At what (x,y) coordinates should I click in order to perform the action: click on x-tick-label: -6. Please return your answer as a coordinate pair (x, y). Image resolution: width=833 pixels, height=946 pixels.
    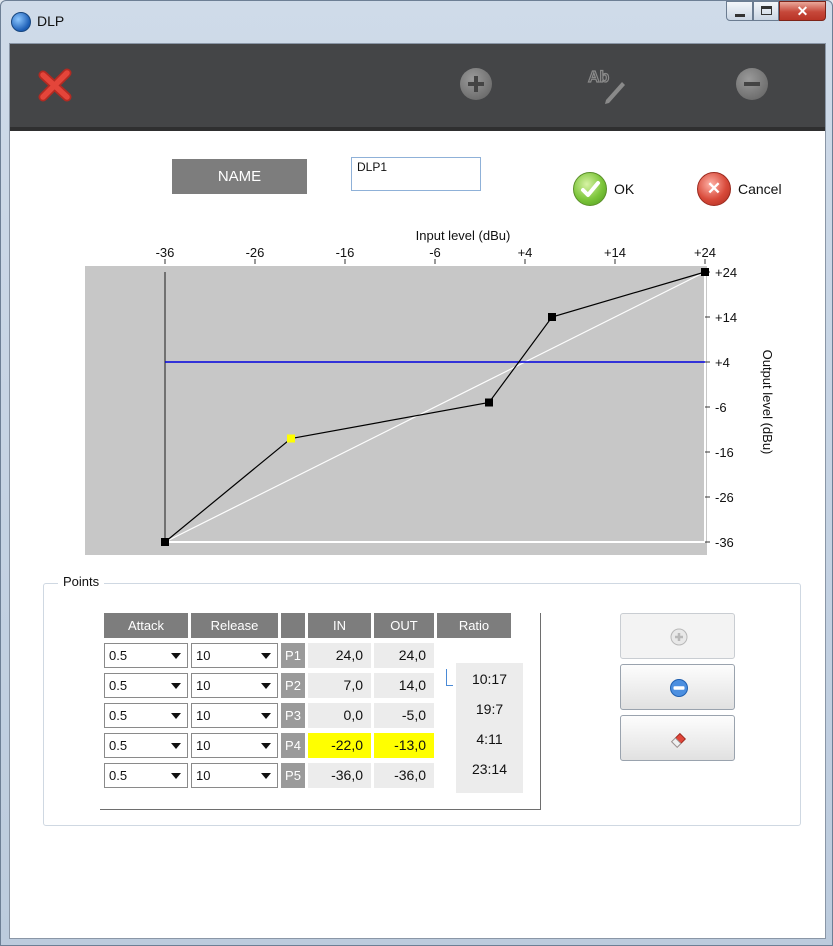
    Looking at the image, I should click on (435, 252).